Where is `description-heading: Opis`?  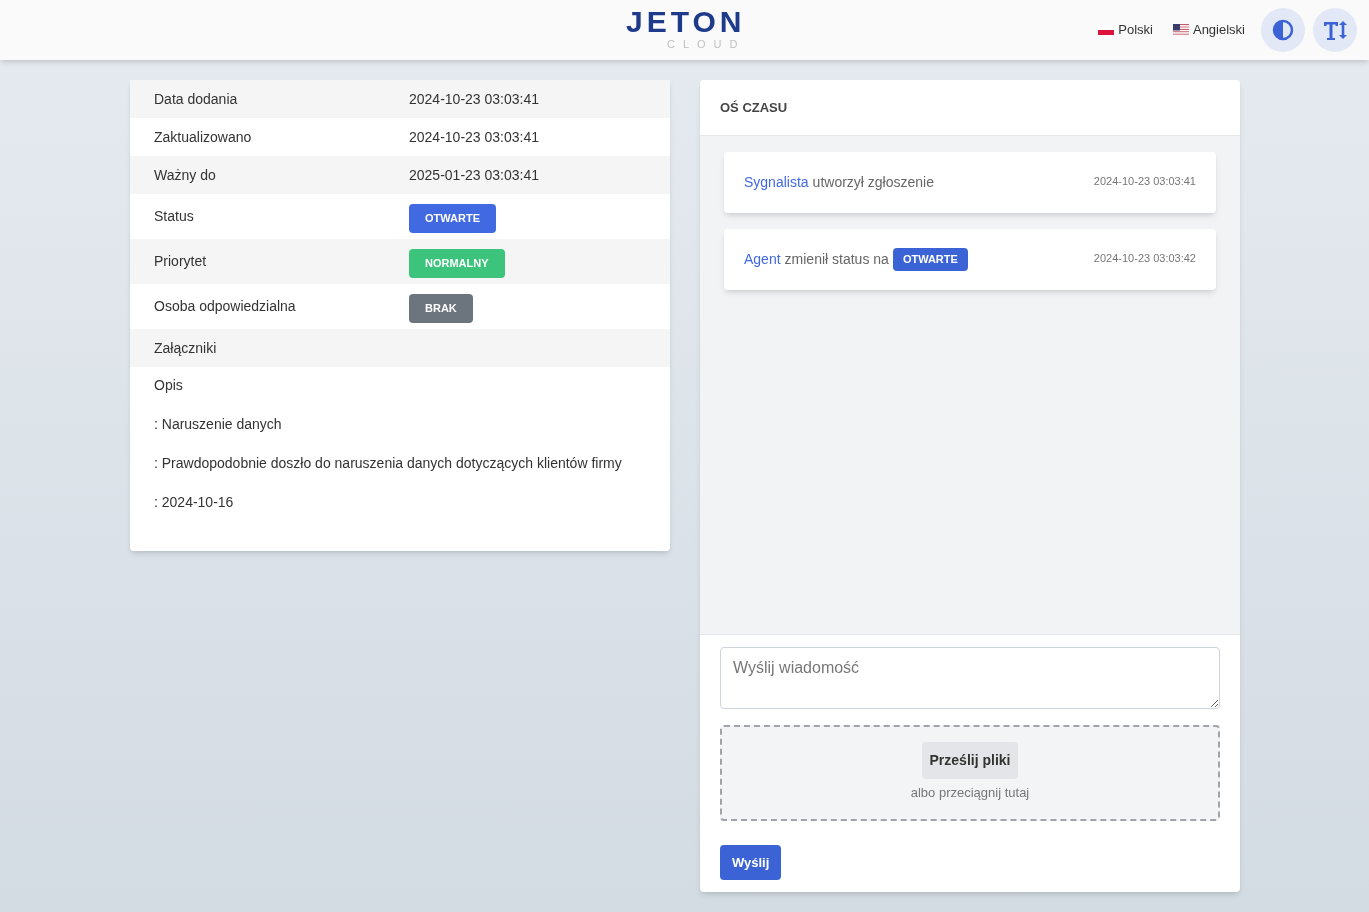 description-heading: Opis is located at coordinates (169, 385).